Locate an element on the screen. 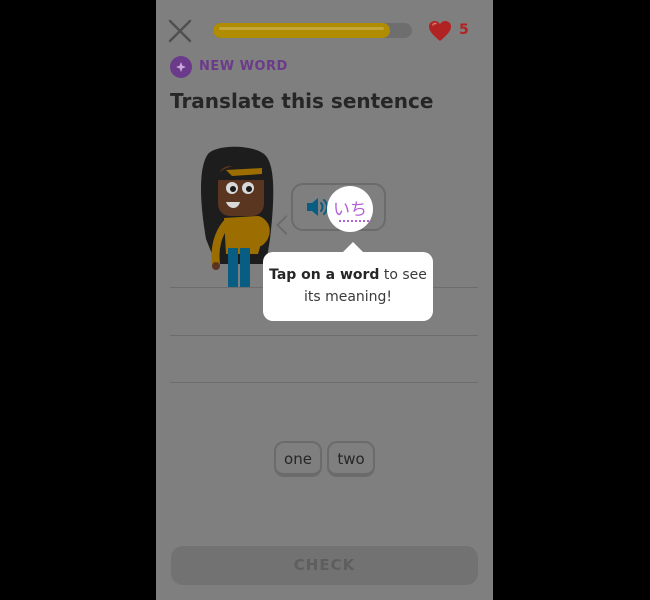 The height and width of the screenshot is (600, 650). tooltip-bold-text: Tap on a word is located at coordinates (324, 275).